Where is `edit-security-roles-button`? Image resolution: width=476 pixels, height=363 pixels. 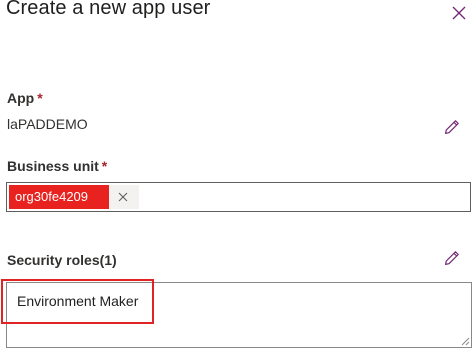
edit-security-roles-button is located at coordinates (452, 258).